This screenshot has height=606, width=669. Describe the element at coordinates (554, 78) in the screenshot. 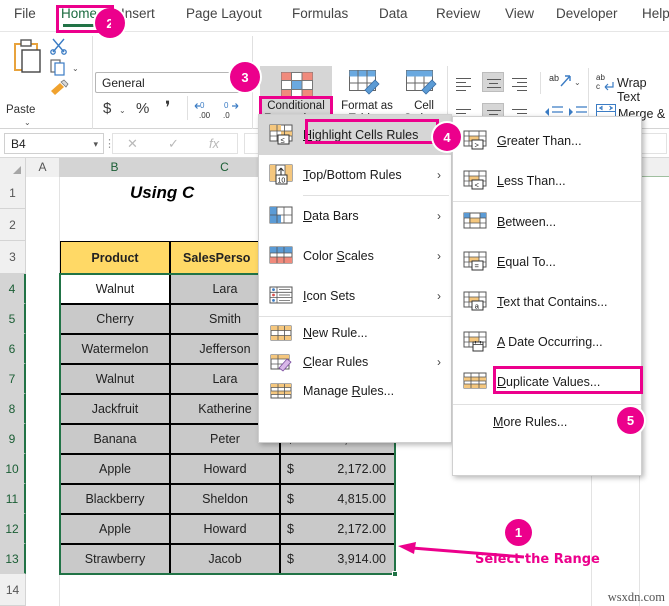

I see `svg-text: ab` at that location.